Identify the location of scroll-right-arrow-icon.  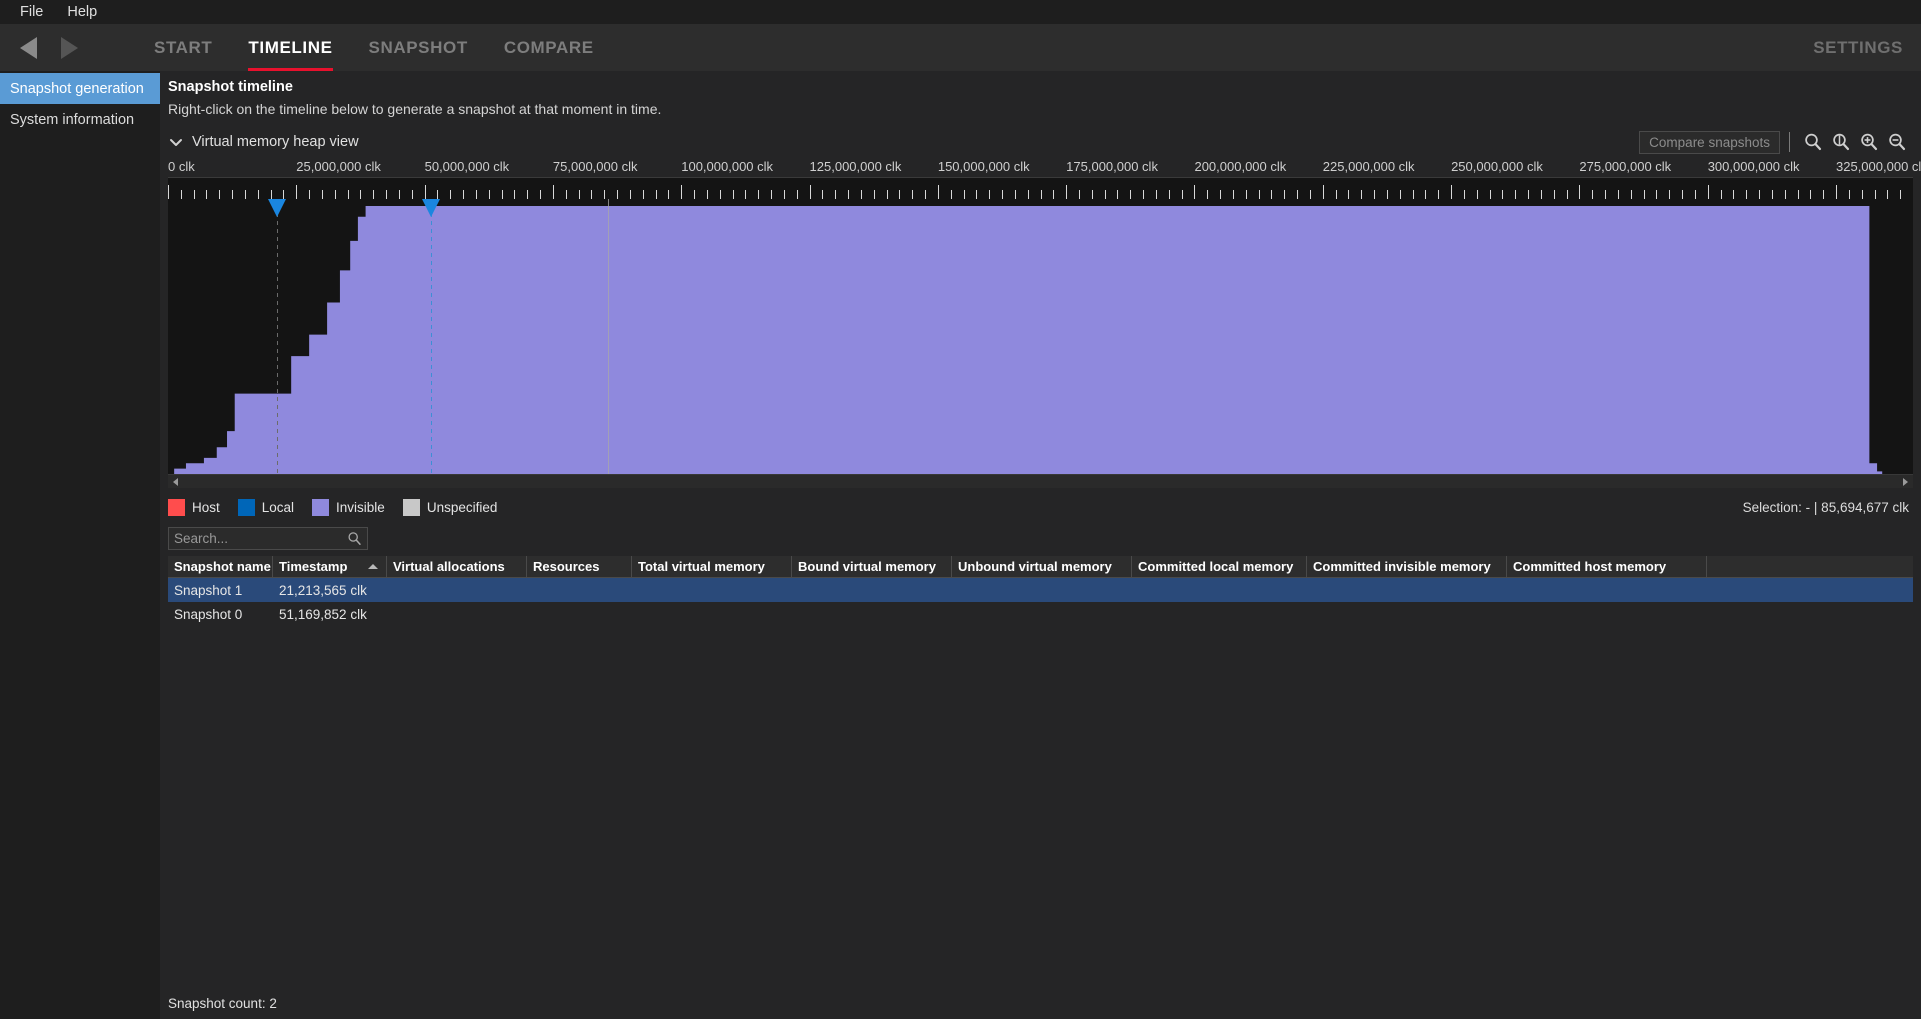
(1905, 482).